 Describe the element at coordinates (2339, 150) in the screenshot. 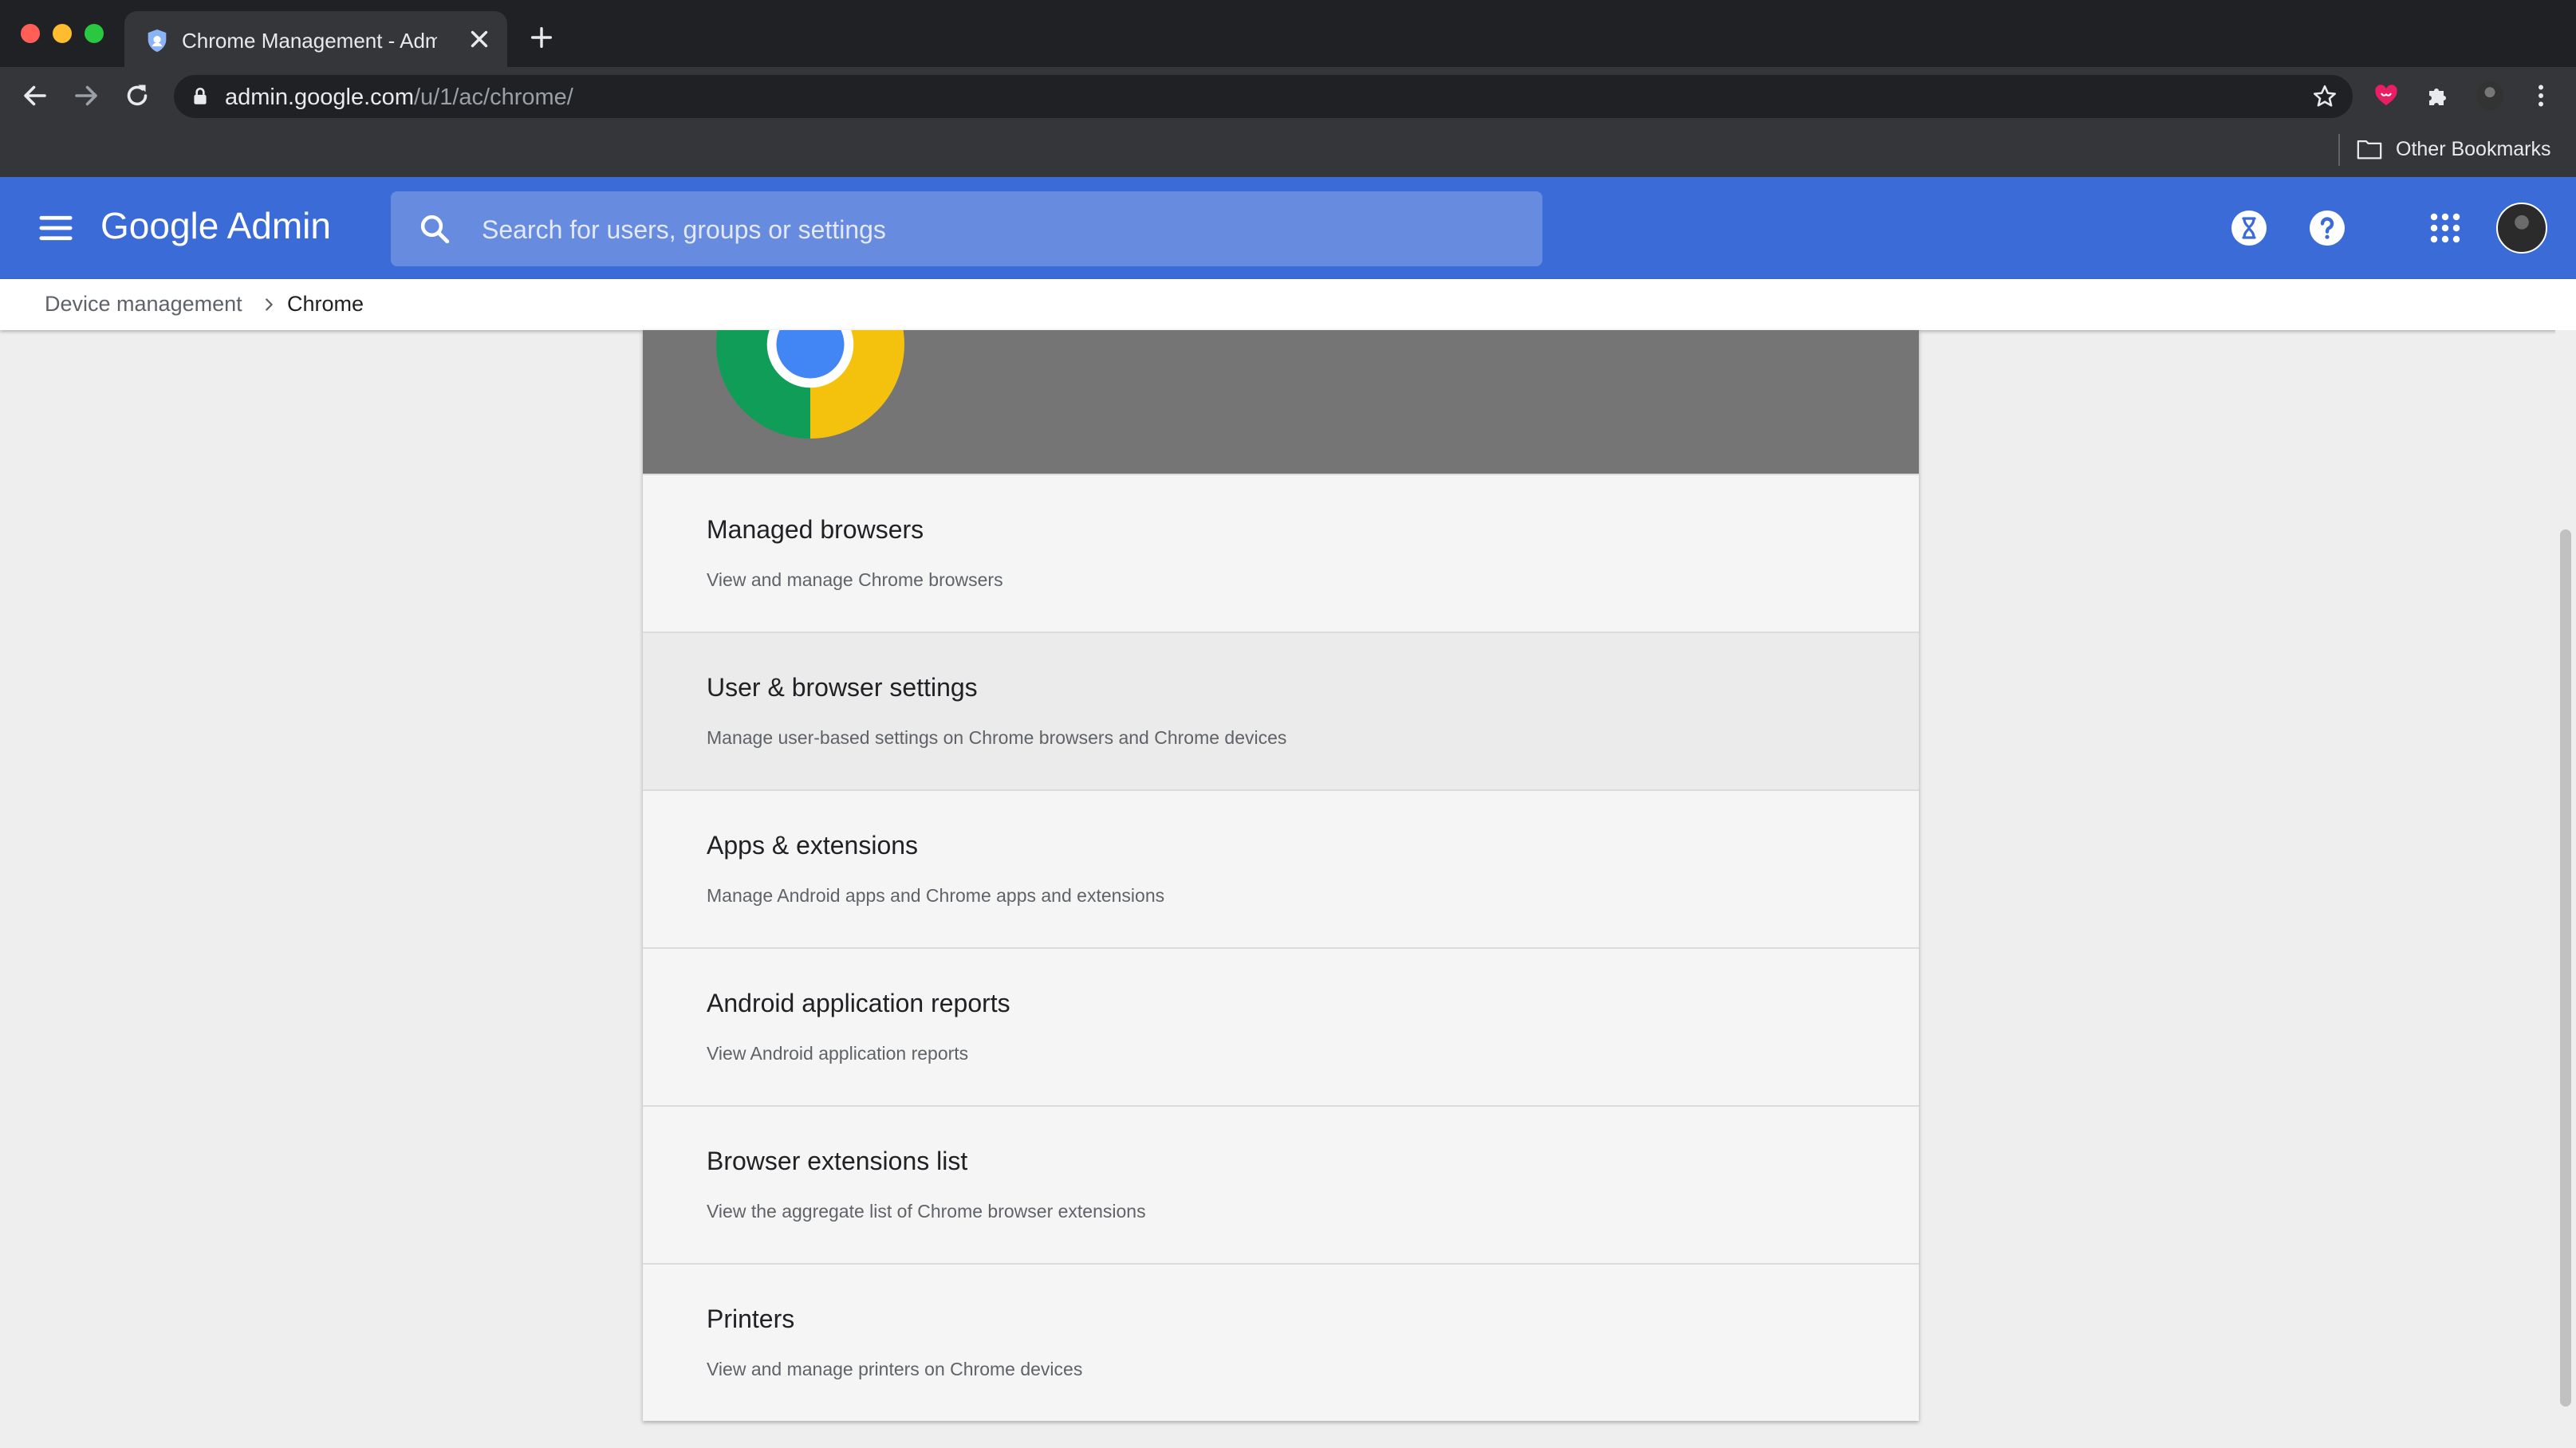

I see `bookmarks-divider` at that location.